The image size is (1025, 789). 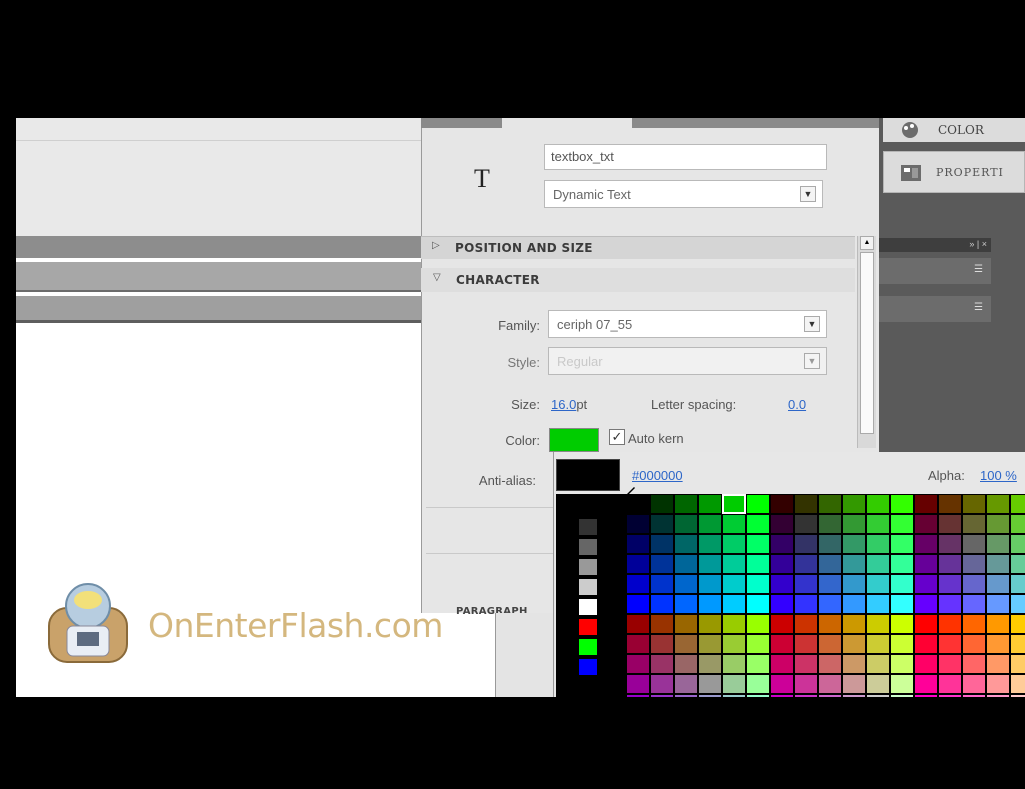 I want to click on dock-row-1: ☰, so click(x=935, y=271).